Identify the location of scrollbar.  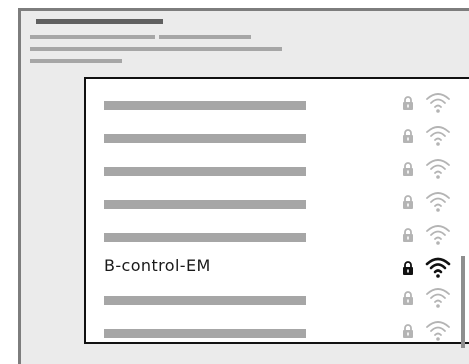
(463, 302).